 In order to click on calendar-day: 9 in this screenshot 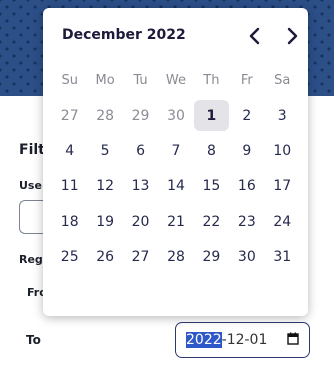, I will do `click(246, 150)`.